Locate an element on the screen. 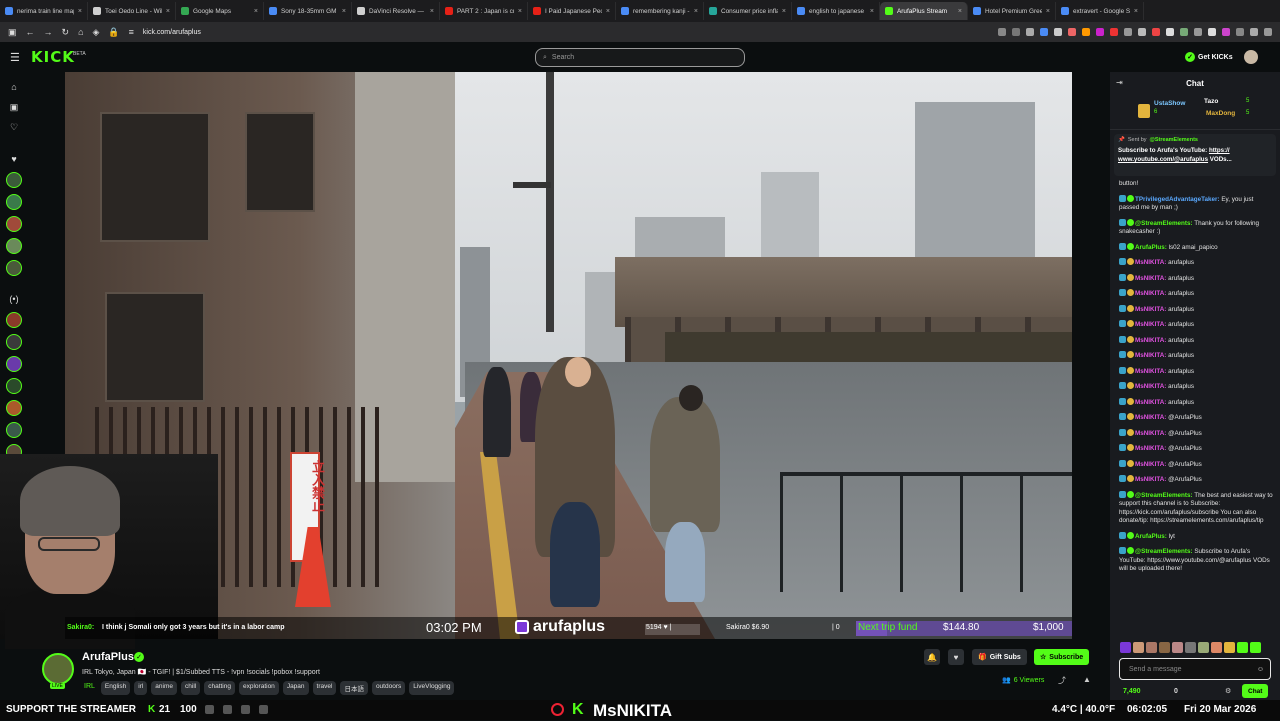  browser-tab: Google Maps × is located at coordinates (220, 11).